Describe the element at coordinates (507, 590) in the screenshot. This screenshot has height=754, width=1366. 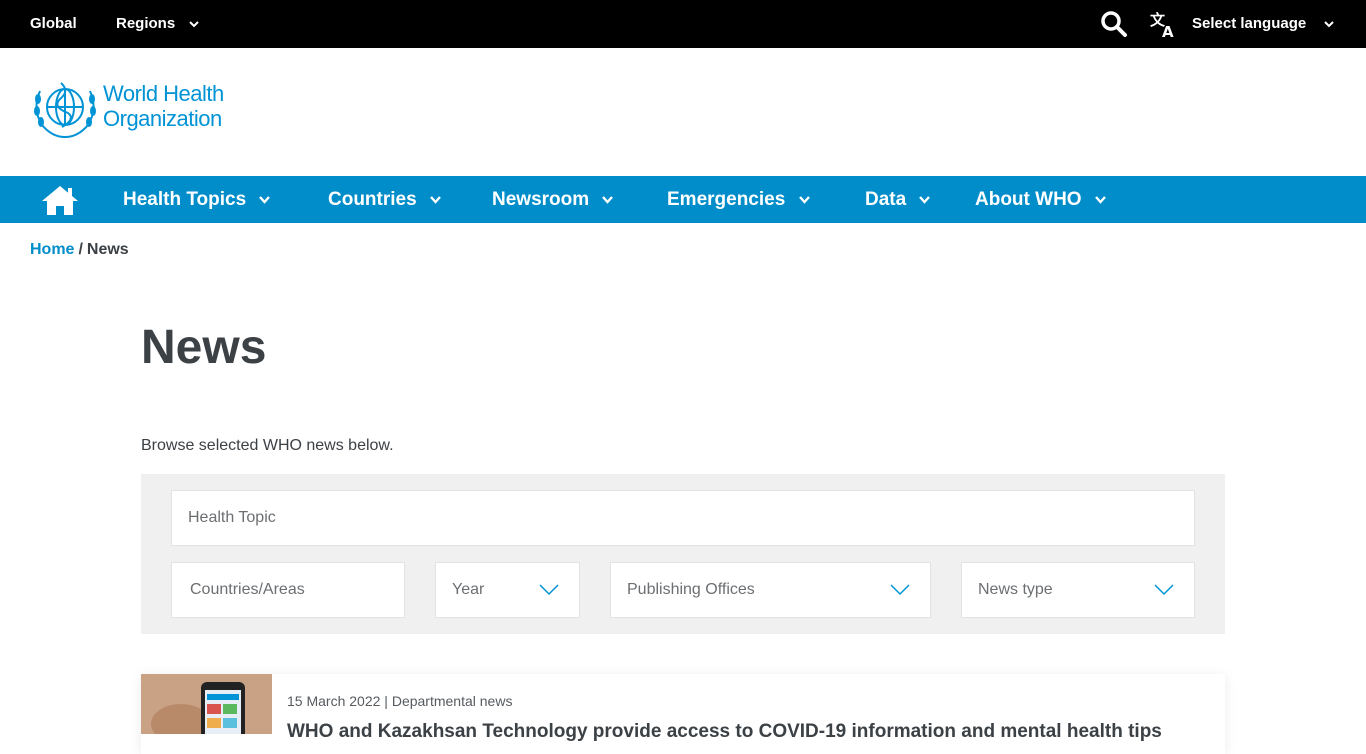
I see `year-select: Year` at that location.